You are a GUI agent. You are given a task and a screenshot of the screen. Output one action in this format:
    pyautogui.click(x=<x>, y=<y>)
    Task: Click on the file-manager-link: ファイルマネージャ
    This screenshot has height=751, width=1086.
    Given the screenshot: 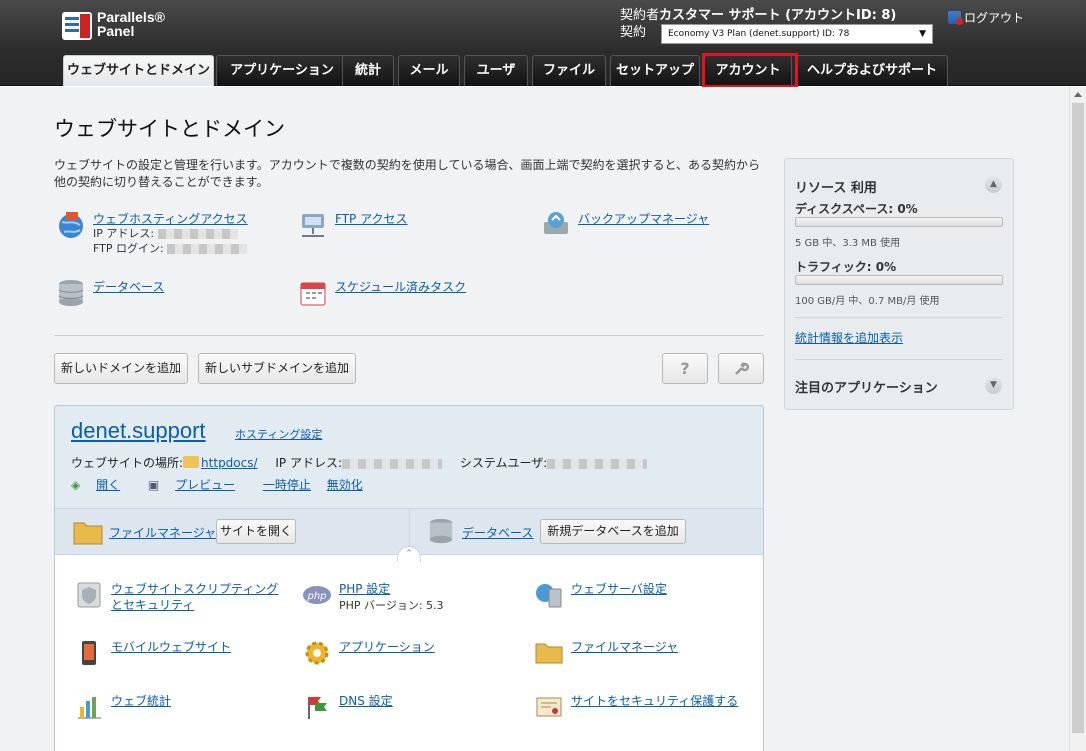 What is the action you would take?
    pyautogui.click(x=162, y=532)
    